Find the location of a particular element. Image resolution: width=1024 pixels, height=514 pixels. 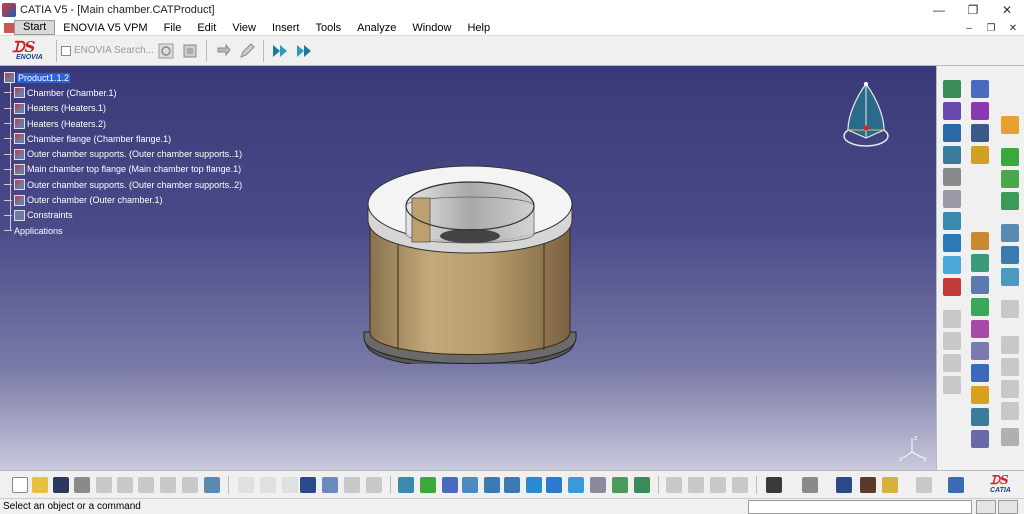

zoom-out-icon is located at coordinates (512, 485).